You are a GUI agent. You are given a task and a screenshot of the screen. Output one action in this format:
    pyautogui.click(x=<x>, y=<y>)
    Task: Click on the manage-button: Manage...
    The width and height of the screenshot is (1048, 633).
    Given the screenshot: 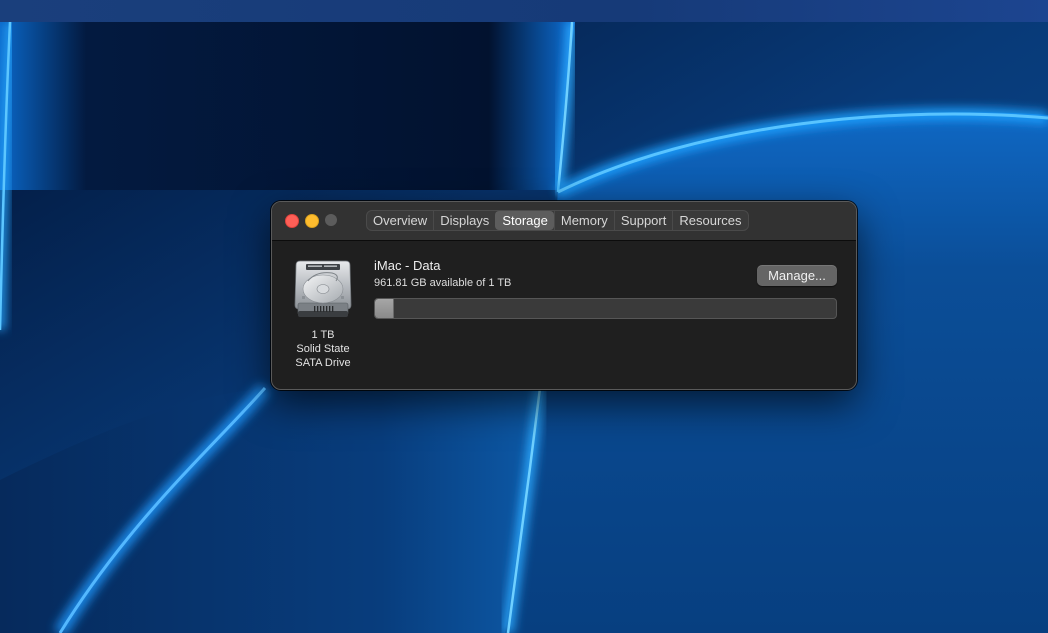 What is the action you would take?
    pyautogui.click(x=797, y=275)
    